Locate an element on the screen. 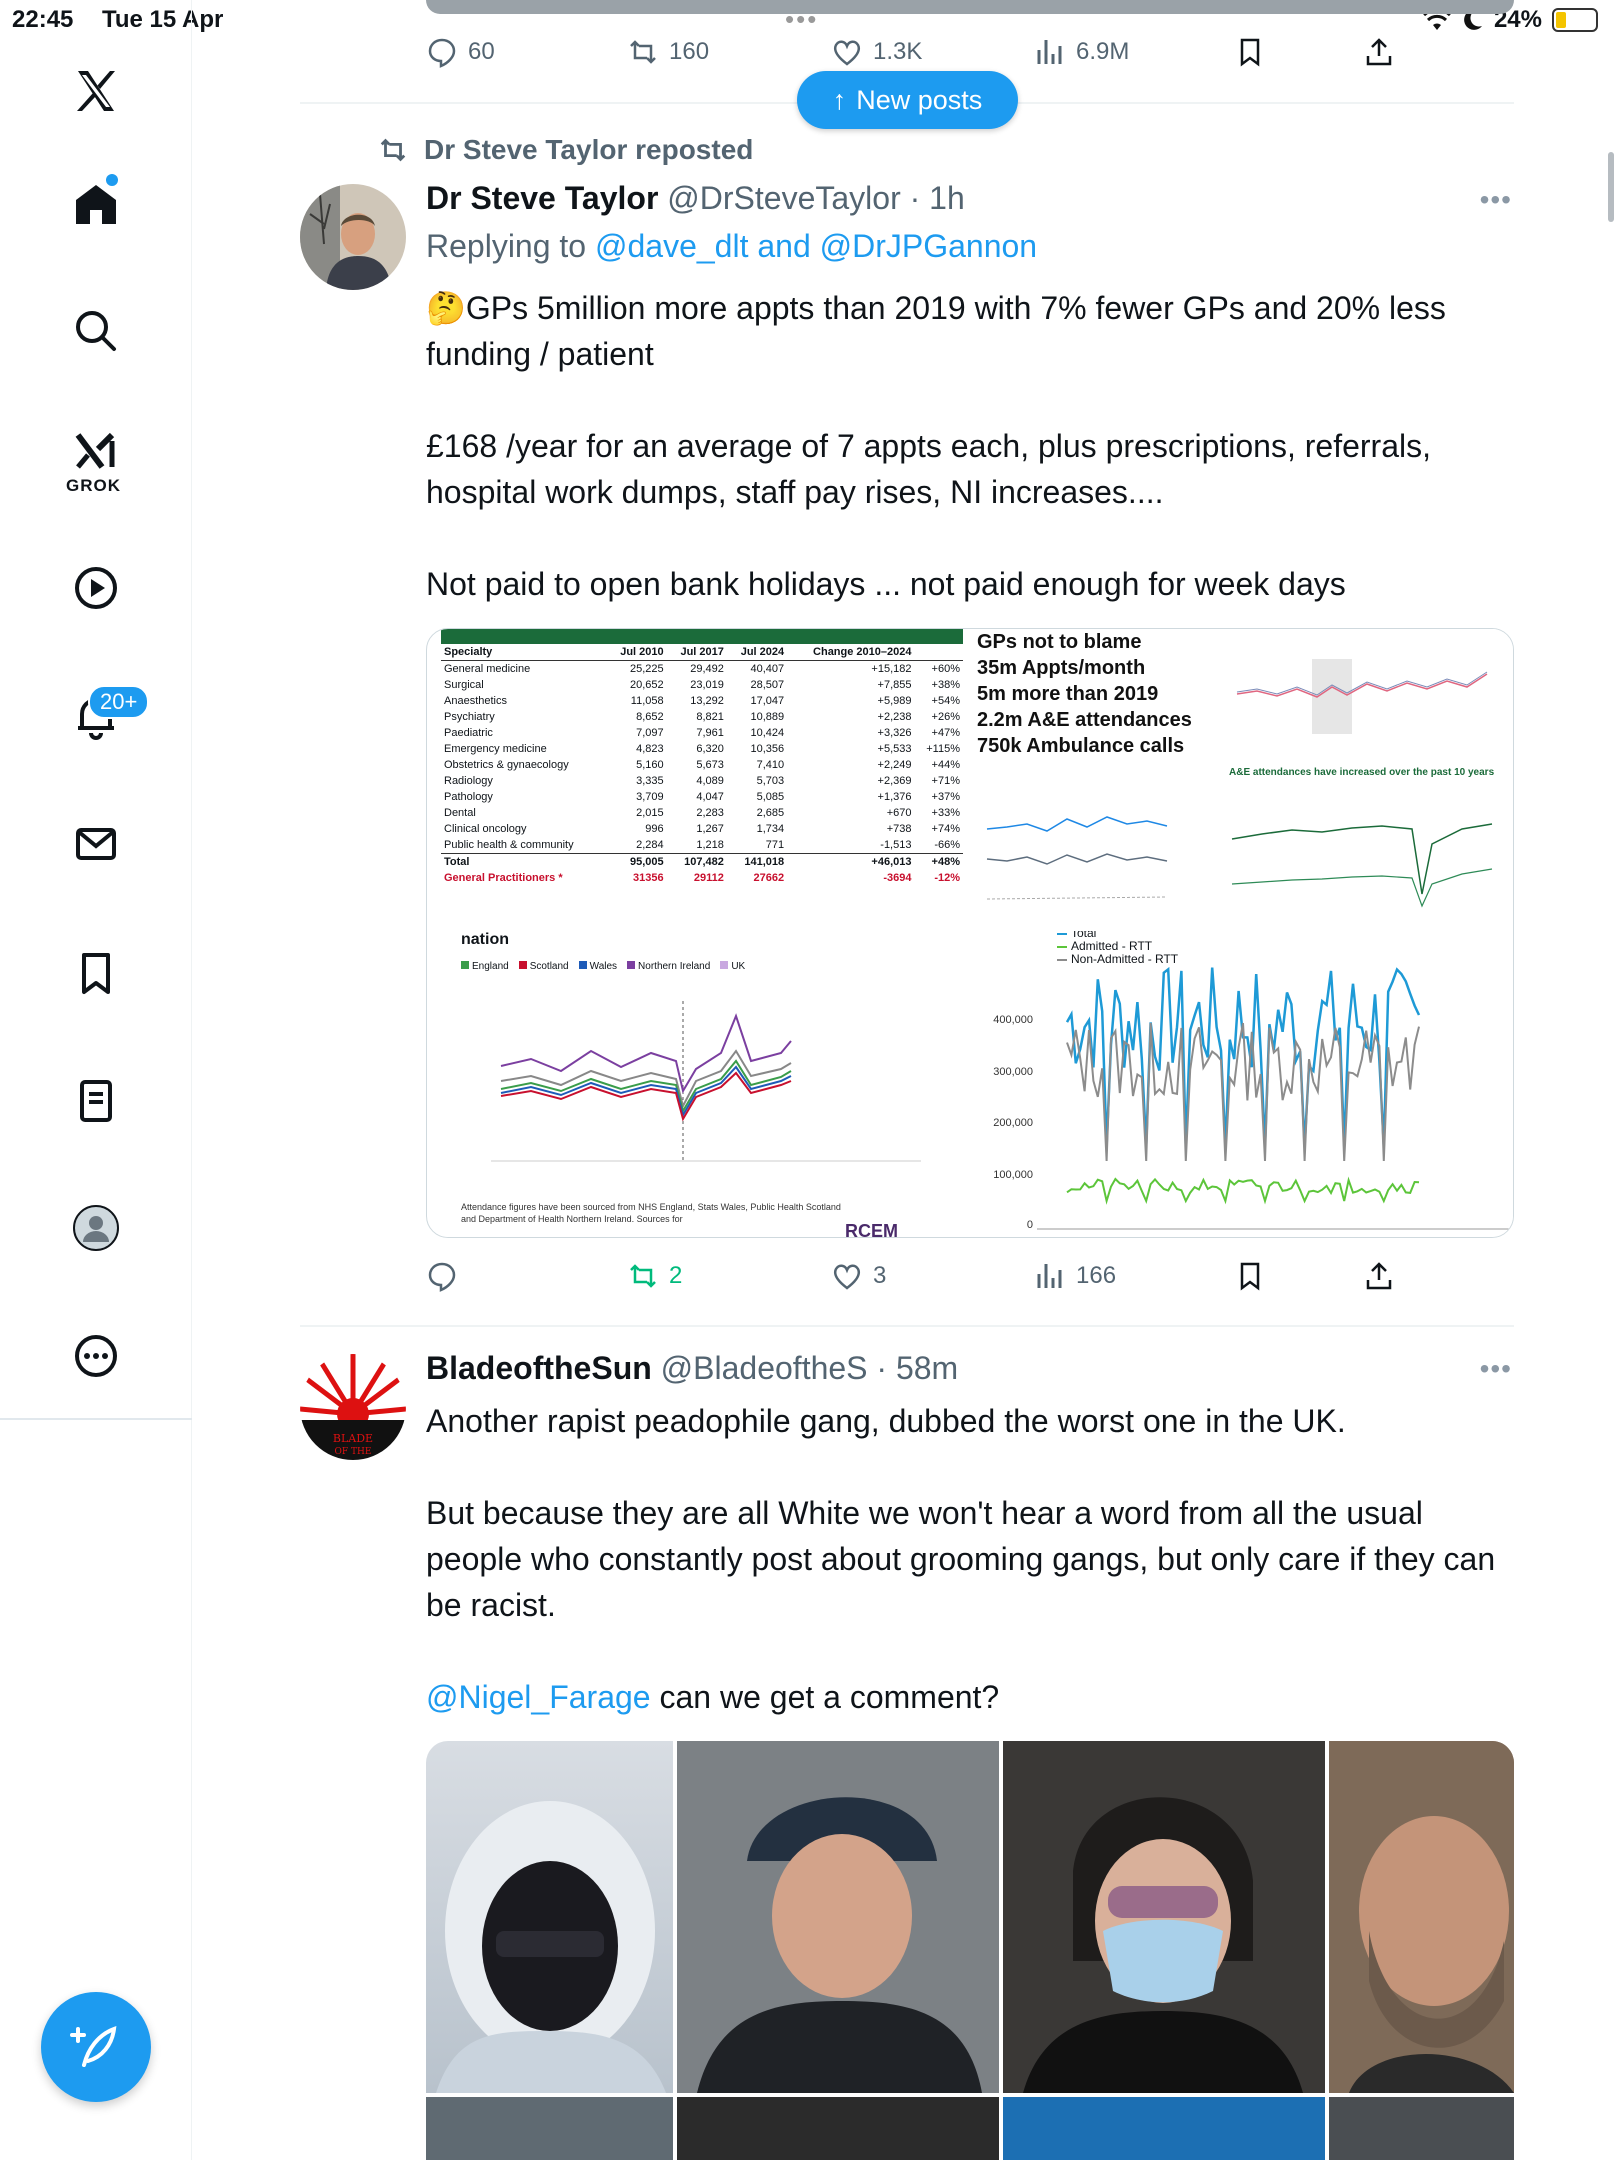  repost-button: 2 is located at coordinates (654, 1276).